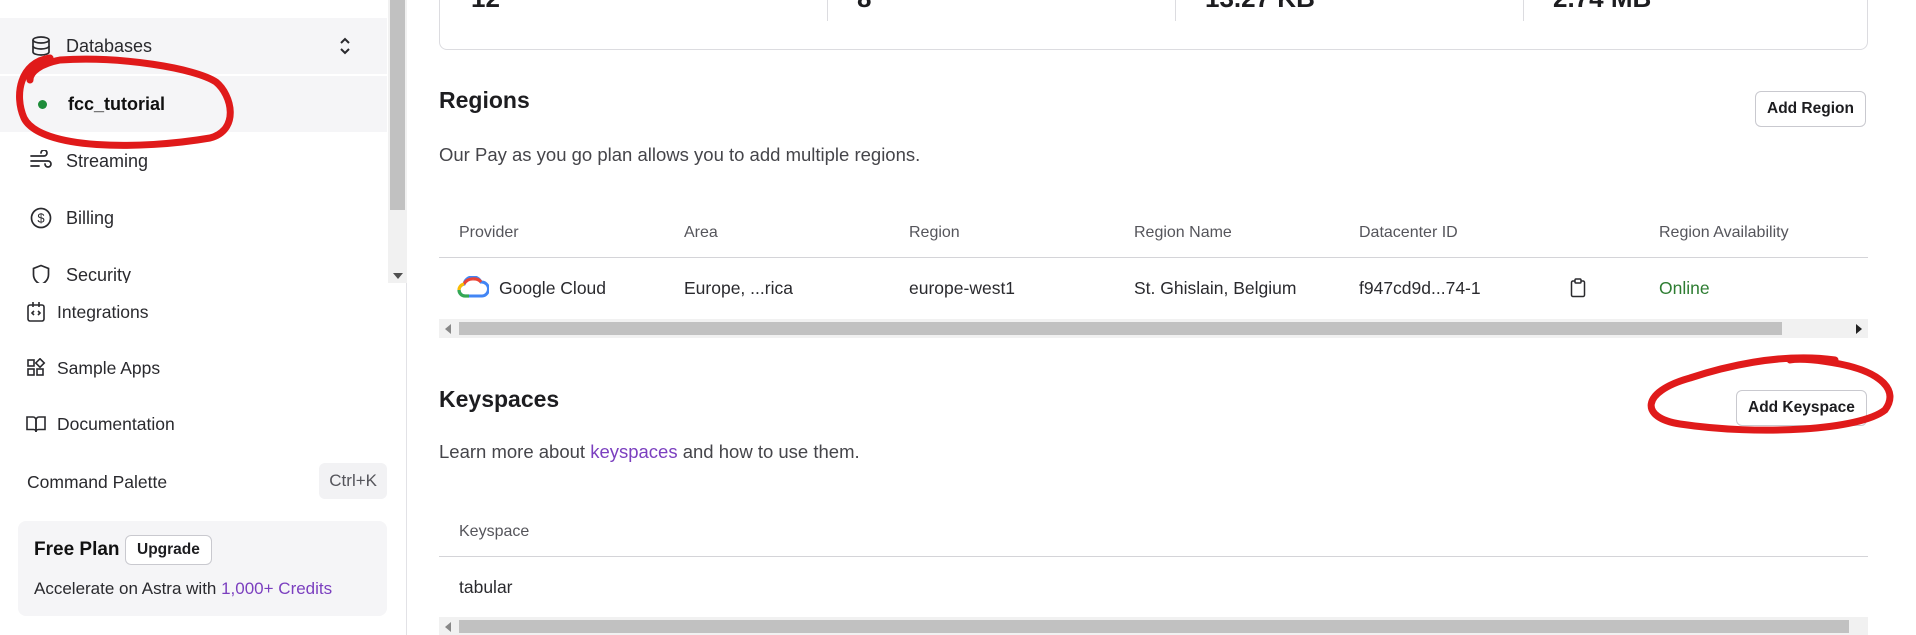 Image resolution: width=1916 pixels, height=635 pixels. I want to click on sidebar-item-active-database: fcc_tutorial, so click(193, 104).